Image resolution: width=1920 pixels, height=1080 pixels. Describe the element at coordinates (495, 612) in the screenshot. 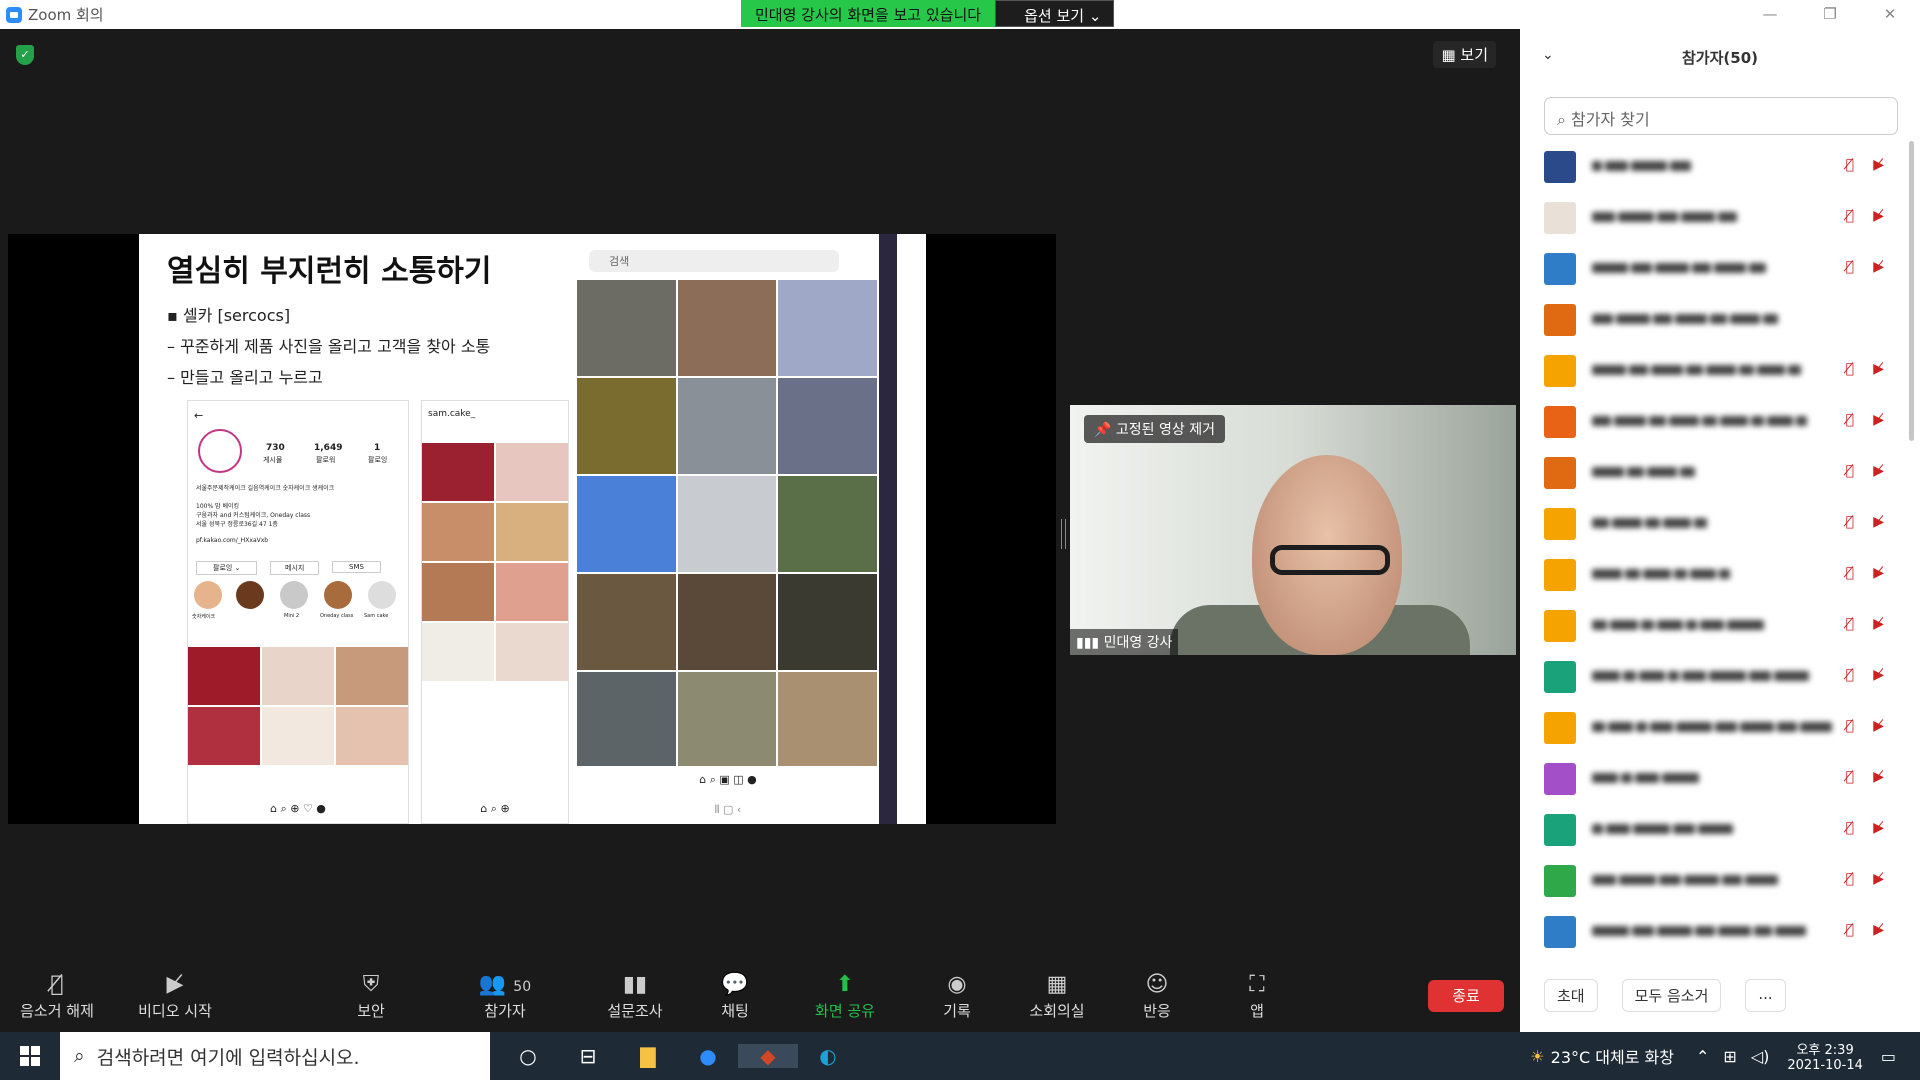

I see `instagram-grid-screenshot: sam.cake_ ⌂ ⌕ ⊕` at that location.